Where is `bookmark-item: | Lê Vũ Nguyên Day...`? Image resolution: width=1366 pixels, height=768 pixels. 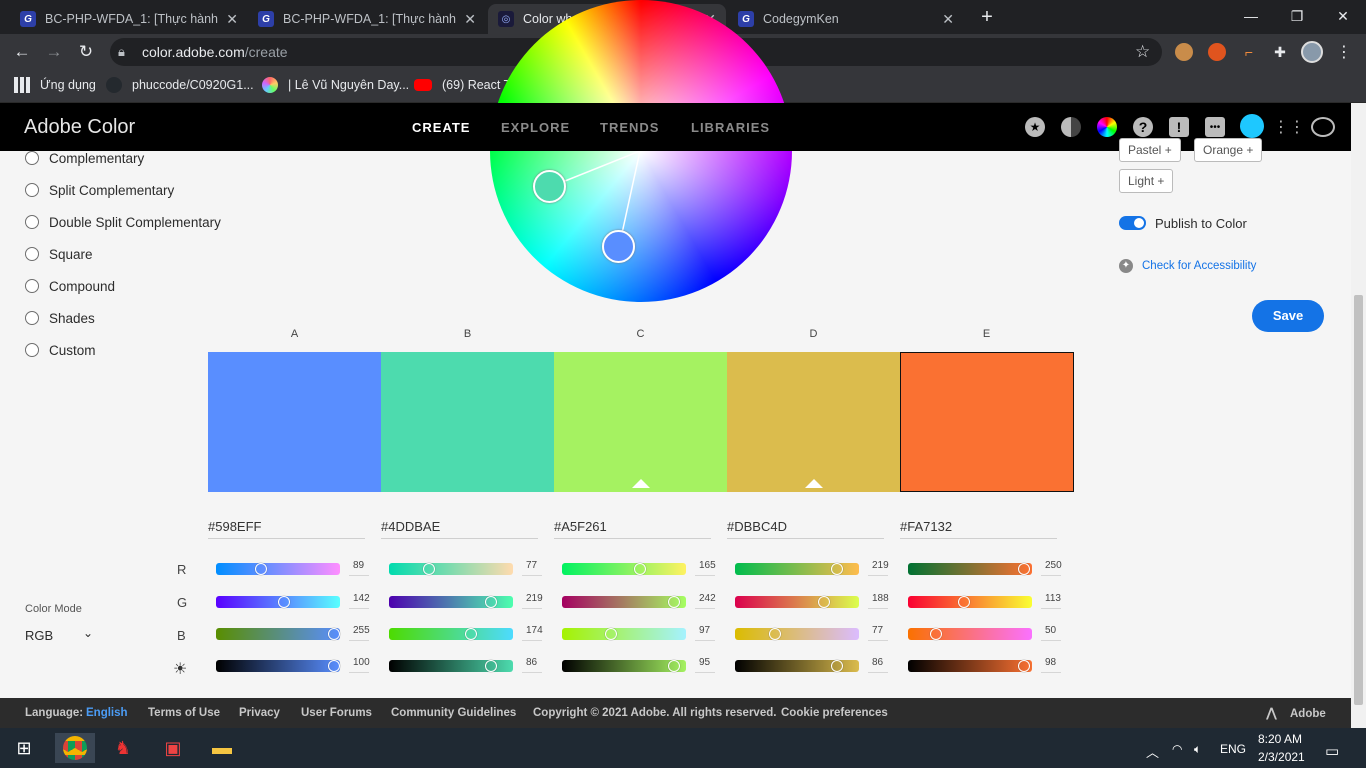
bookmark-item: | Lê Vũ Nguyên Day... is located at coordinates (335, 85).